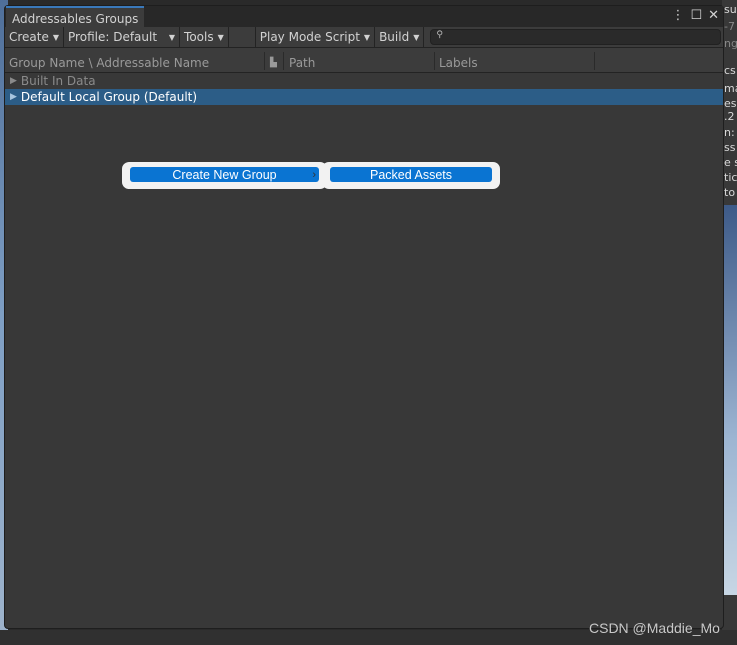 This screenshot has width=737, height=645. What do you see at coordinates (273, 63) in the screenshot?
I see `asset-type-icon: ▙` at bounding box center [273, 63].